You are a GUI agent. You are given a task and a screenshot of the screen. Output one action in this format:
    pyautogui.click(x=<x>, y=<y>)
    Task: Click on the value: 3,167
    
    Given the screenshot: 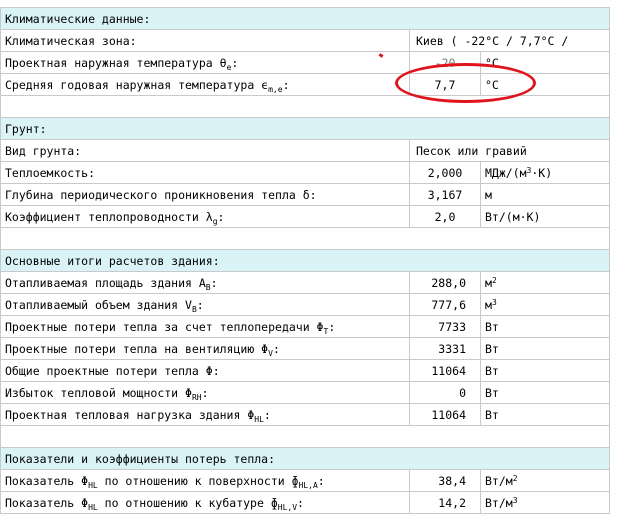 What is the action you would take?
    pyautogui.click(x=445, y=194)
    